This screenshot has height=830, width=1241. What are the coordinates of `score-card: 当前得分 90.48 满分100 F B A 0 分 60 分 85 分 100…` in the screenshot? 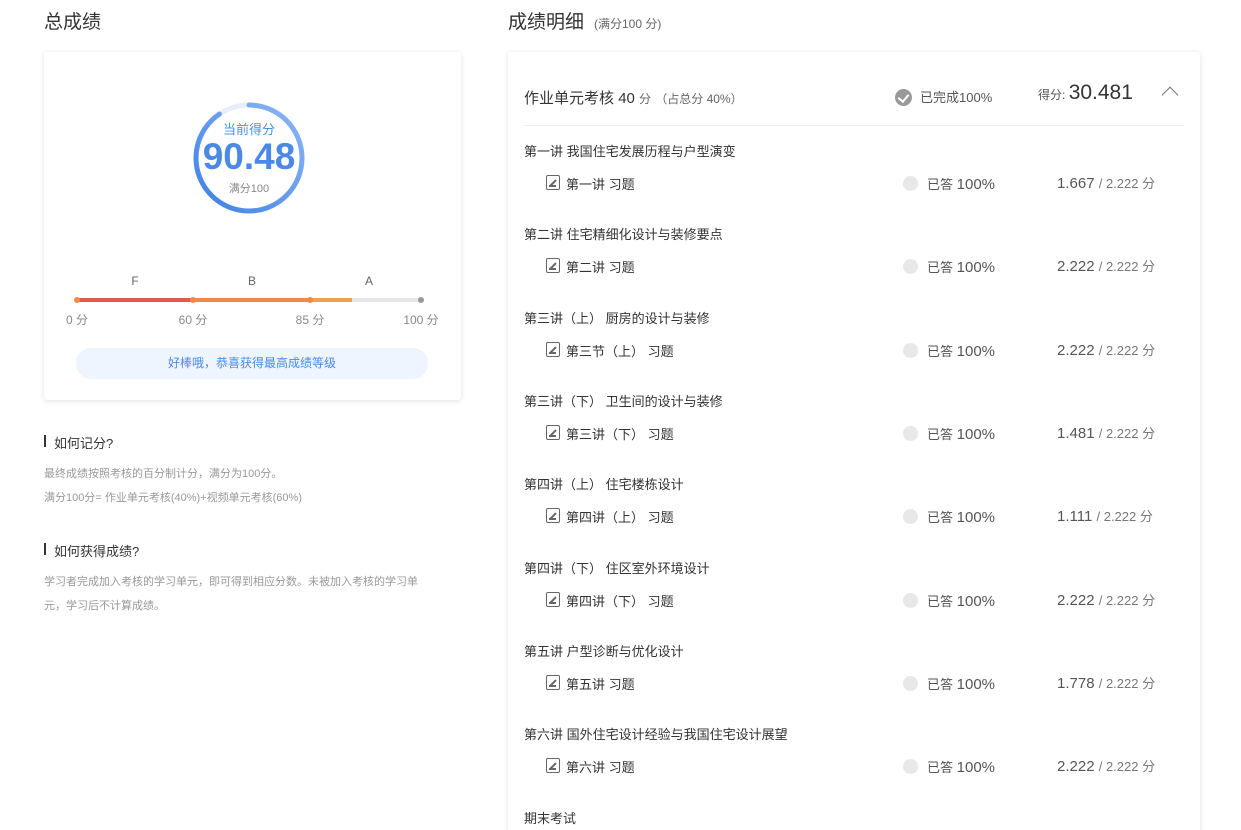 It's located at (252, 226).